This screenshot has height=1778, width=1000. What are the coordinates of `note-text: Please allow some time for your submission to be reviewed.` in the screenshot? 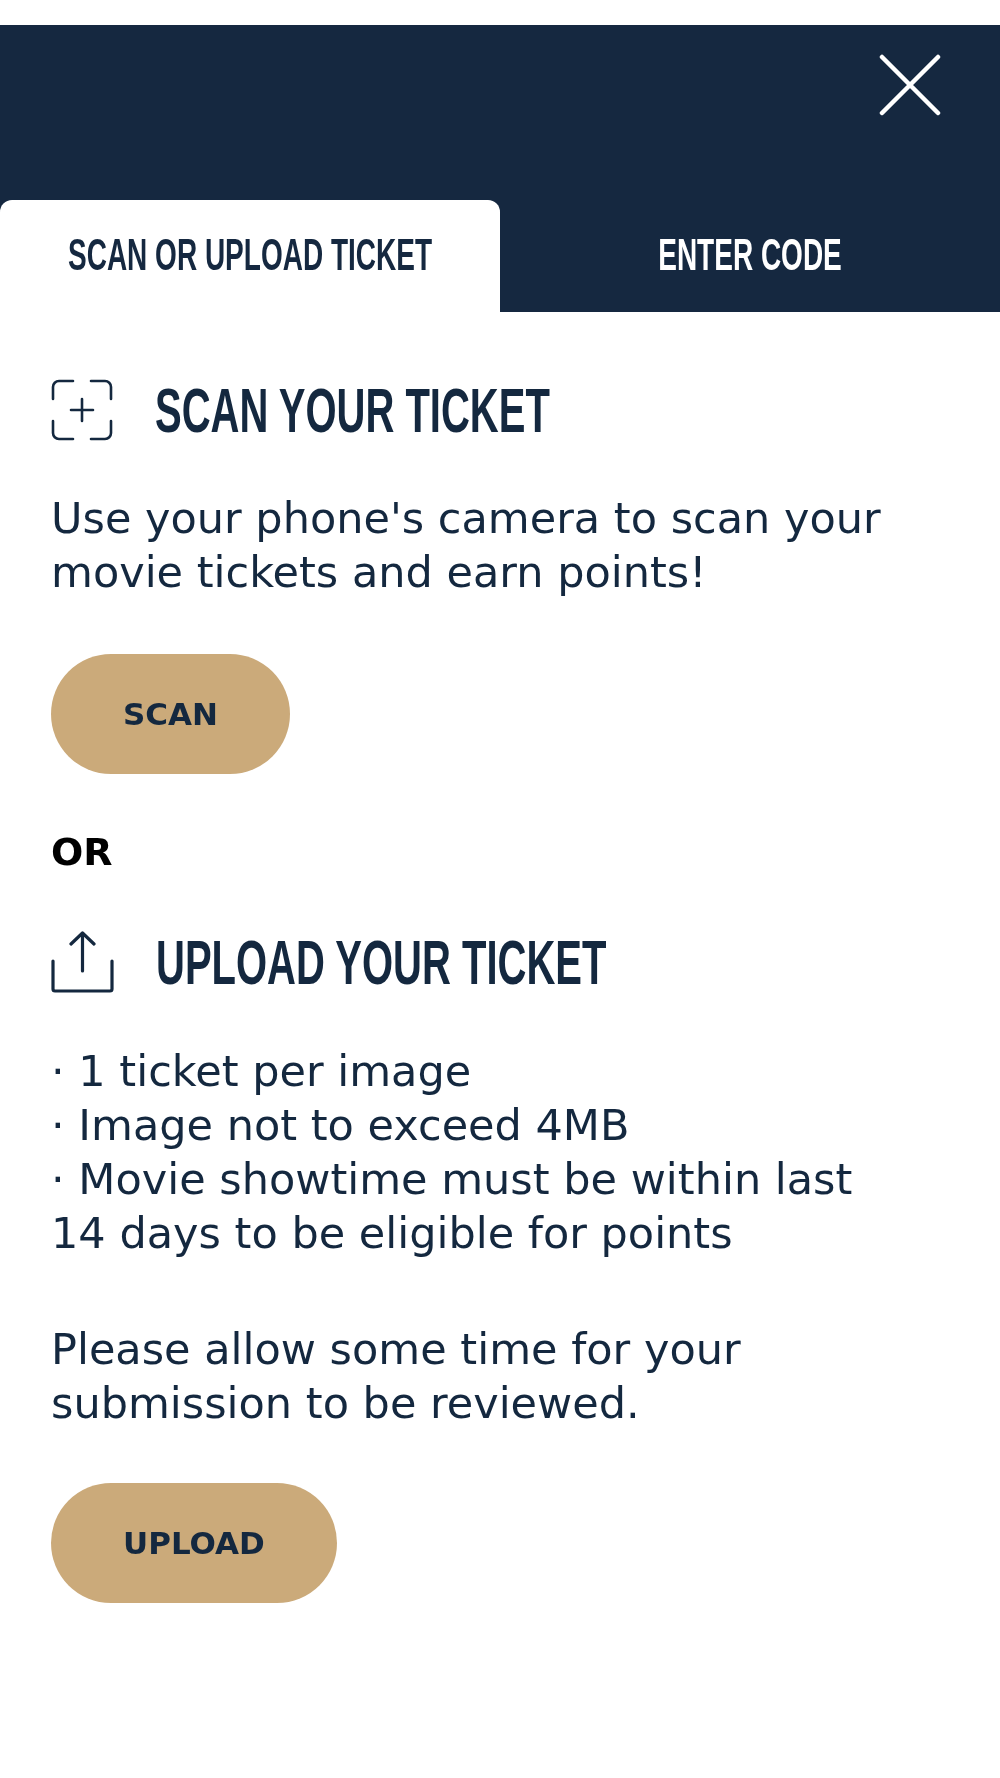 It's located at (396, 1376).